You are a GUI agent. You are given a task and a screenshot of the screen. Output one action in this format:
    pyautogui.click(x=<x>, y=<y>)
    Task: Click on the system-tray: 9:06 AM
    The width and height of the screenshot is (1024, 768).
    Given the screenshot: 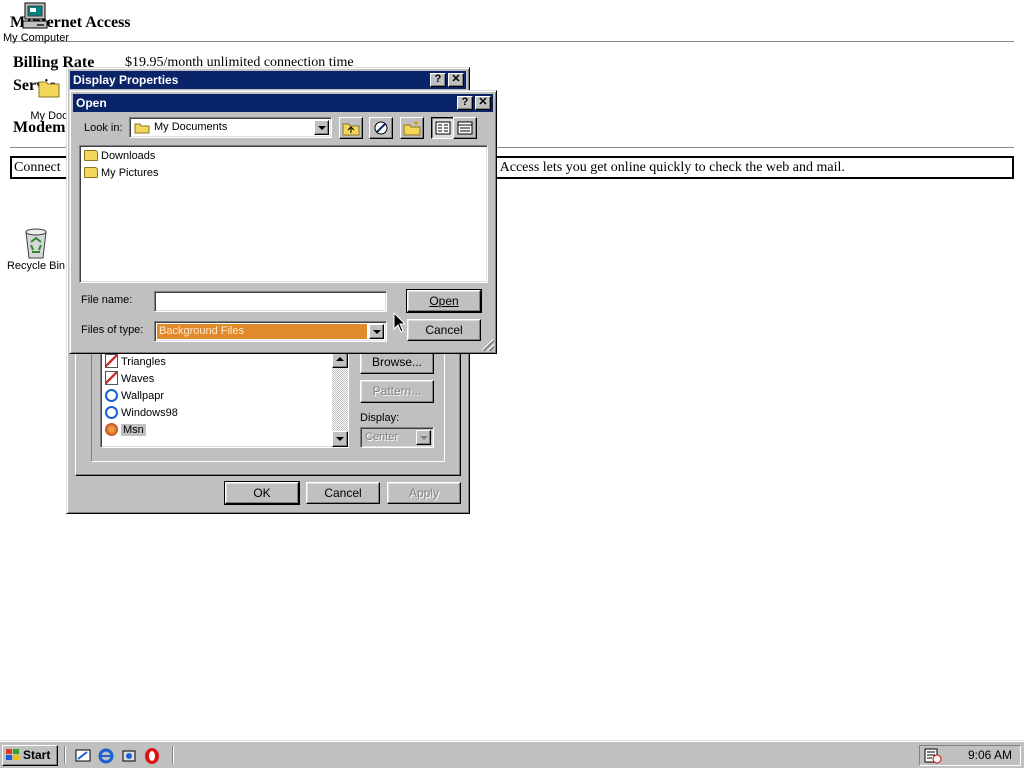 What is the action you would take?
    pyautogui.click(x=970, y=755)
    